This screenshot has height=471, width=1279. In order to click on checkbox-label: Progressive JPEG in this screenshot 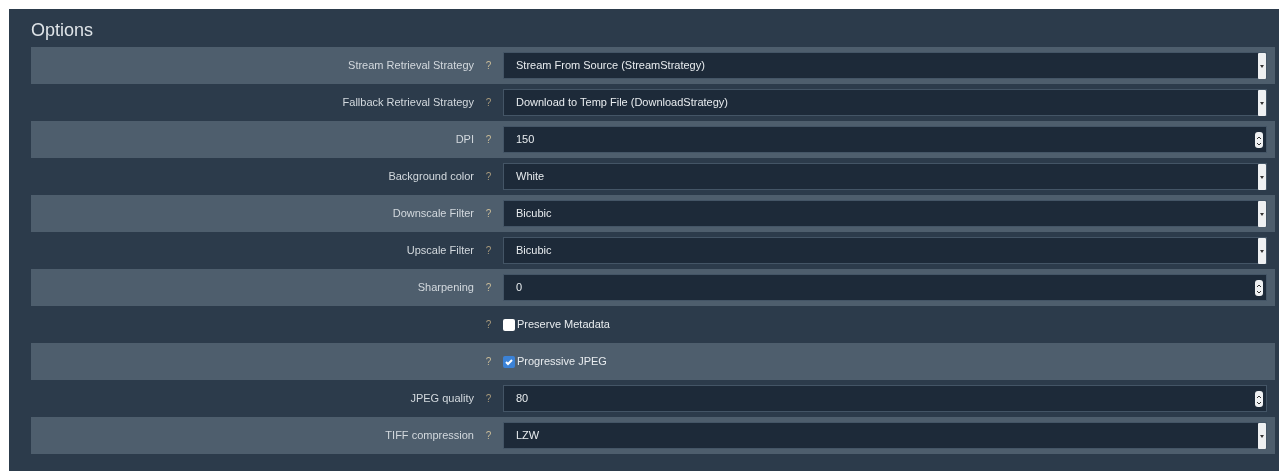, I will do `click(562, 362)`.